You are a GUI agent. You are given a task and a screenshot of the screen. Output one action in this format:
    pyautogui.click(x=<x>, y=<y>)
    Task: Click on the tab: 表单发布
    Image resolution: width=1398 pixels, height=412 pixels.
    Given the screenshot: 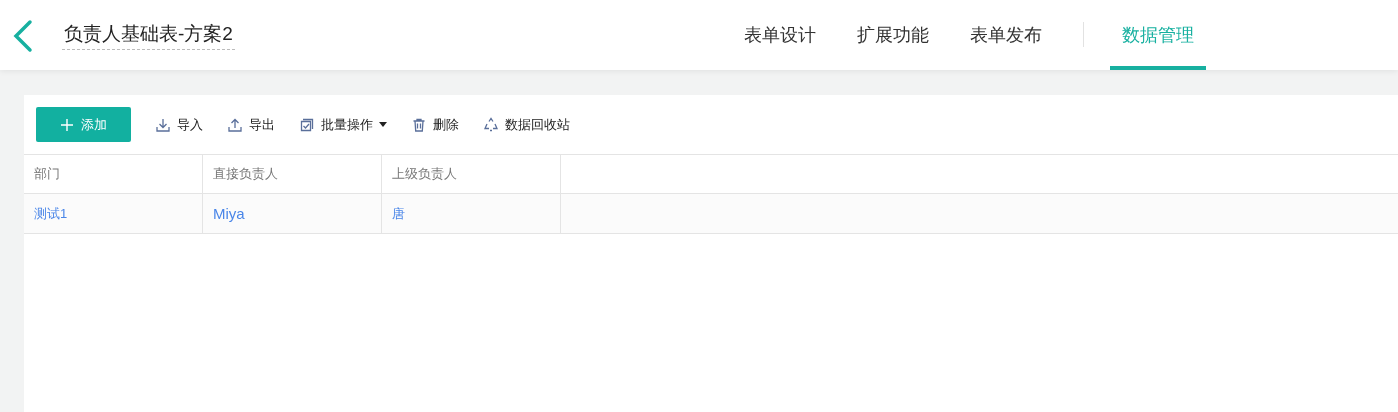 What is the action you would take?
    pyautogui.click(x=1006, y=35)
    